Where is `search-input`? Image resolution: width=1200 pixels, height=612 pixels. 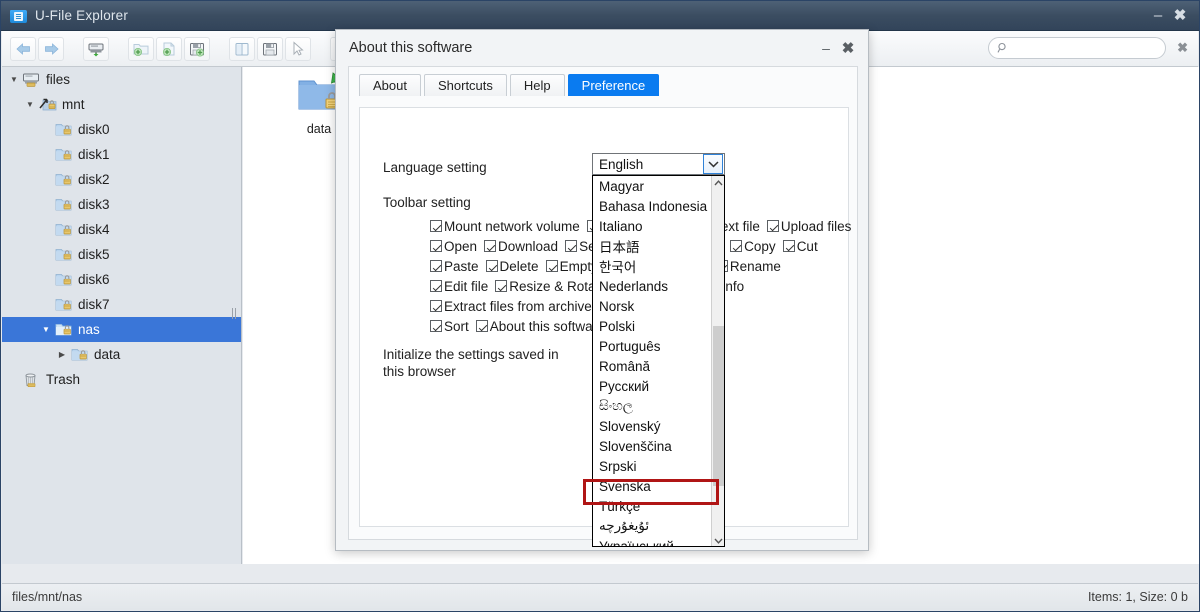 search-input is located at coordinates (1088, 48).